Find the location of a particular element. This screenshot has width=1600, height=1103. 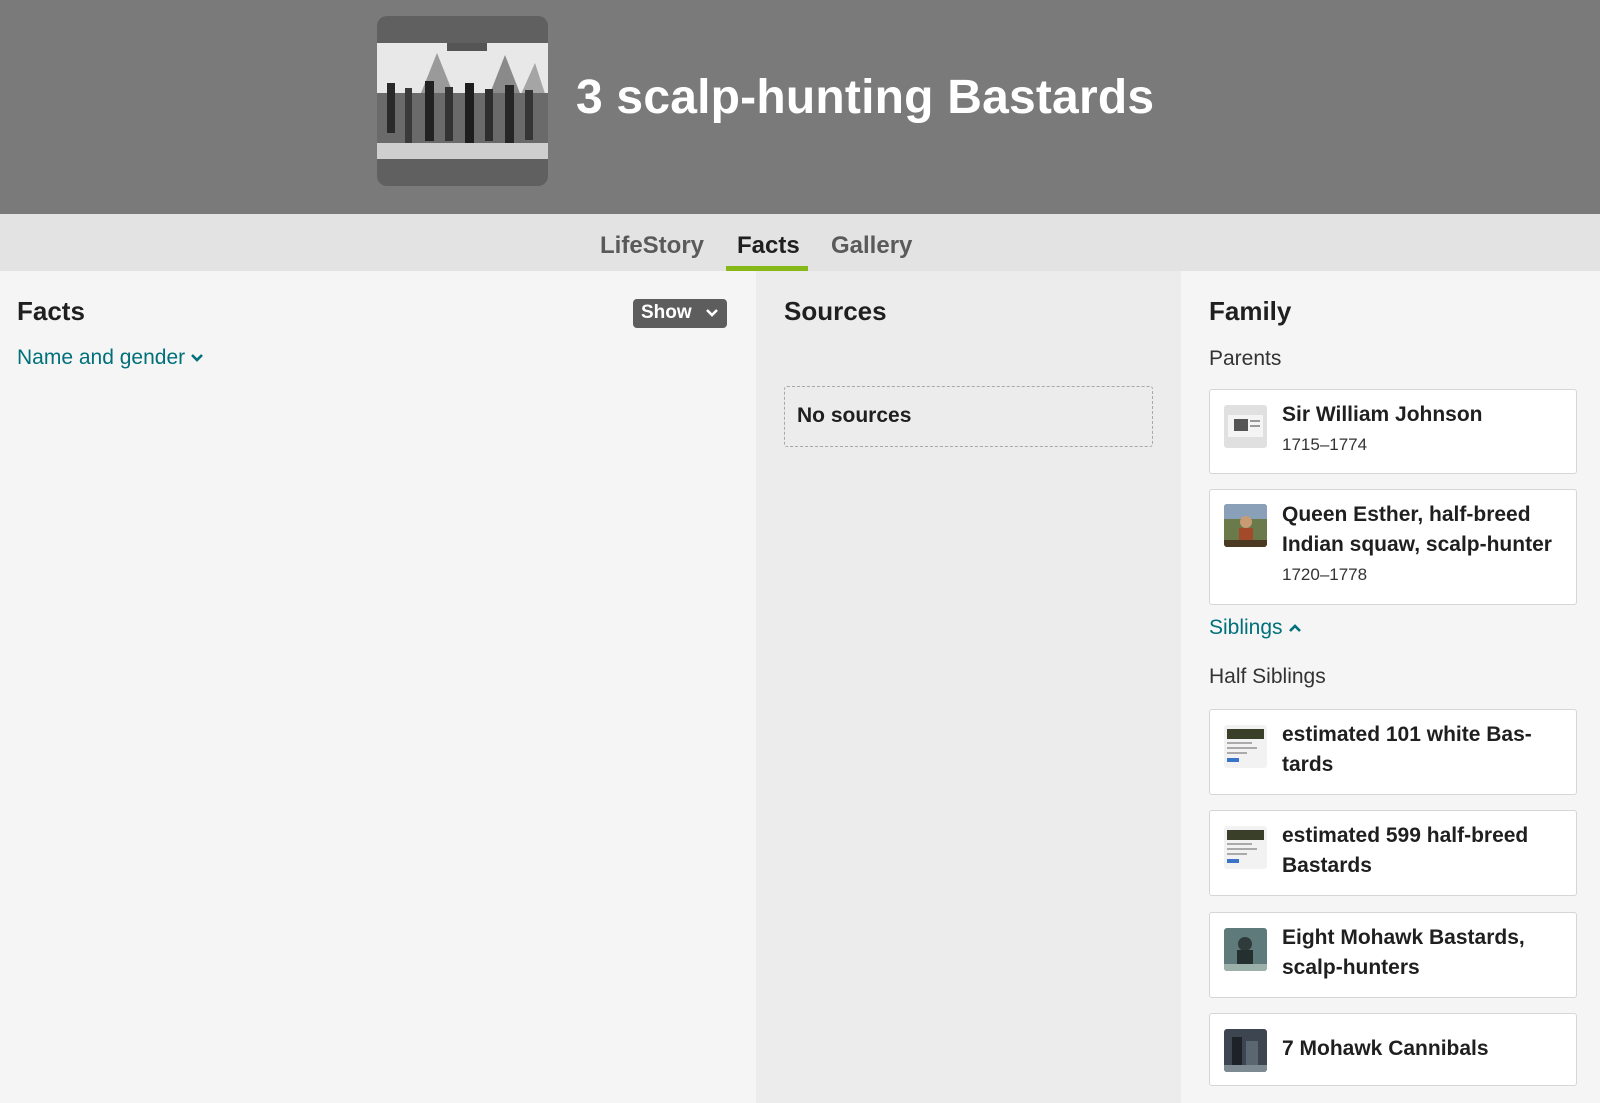

tab-bar: LifeStory Facts Gallery is located at coordinates (800, 242).